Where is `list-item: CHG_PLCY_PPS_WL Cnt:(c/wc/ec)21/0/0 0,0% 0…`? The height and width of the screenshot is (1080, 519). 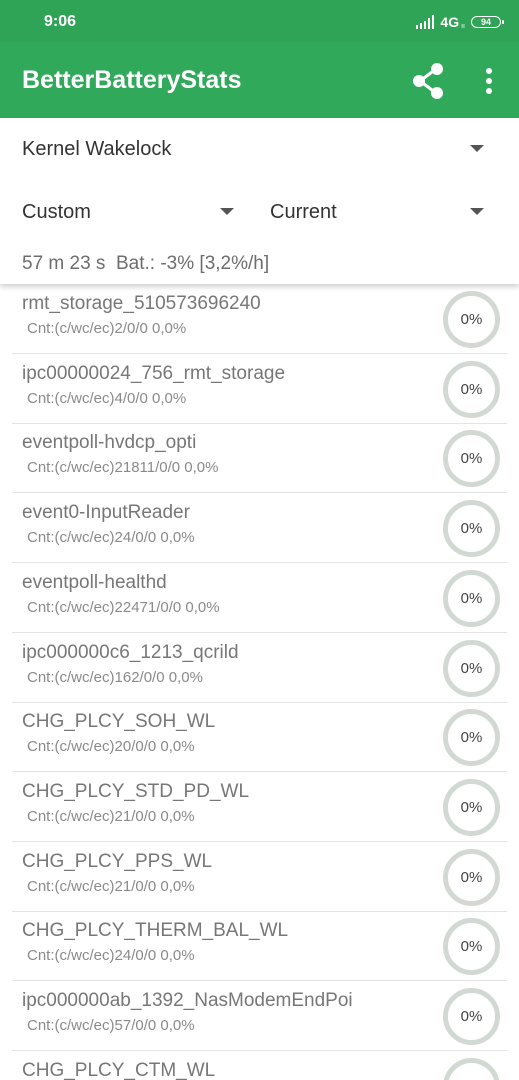 list-item: CHG_PLCY_PPS_WL Cnt:(c/wc/ec)21/0/0 0,0% 0… is located at coordinates (259, 877).